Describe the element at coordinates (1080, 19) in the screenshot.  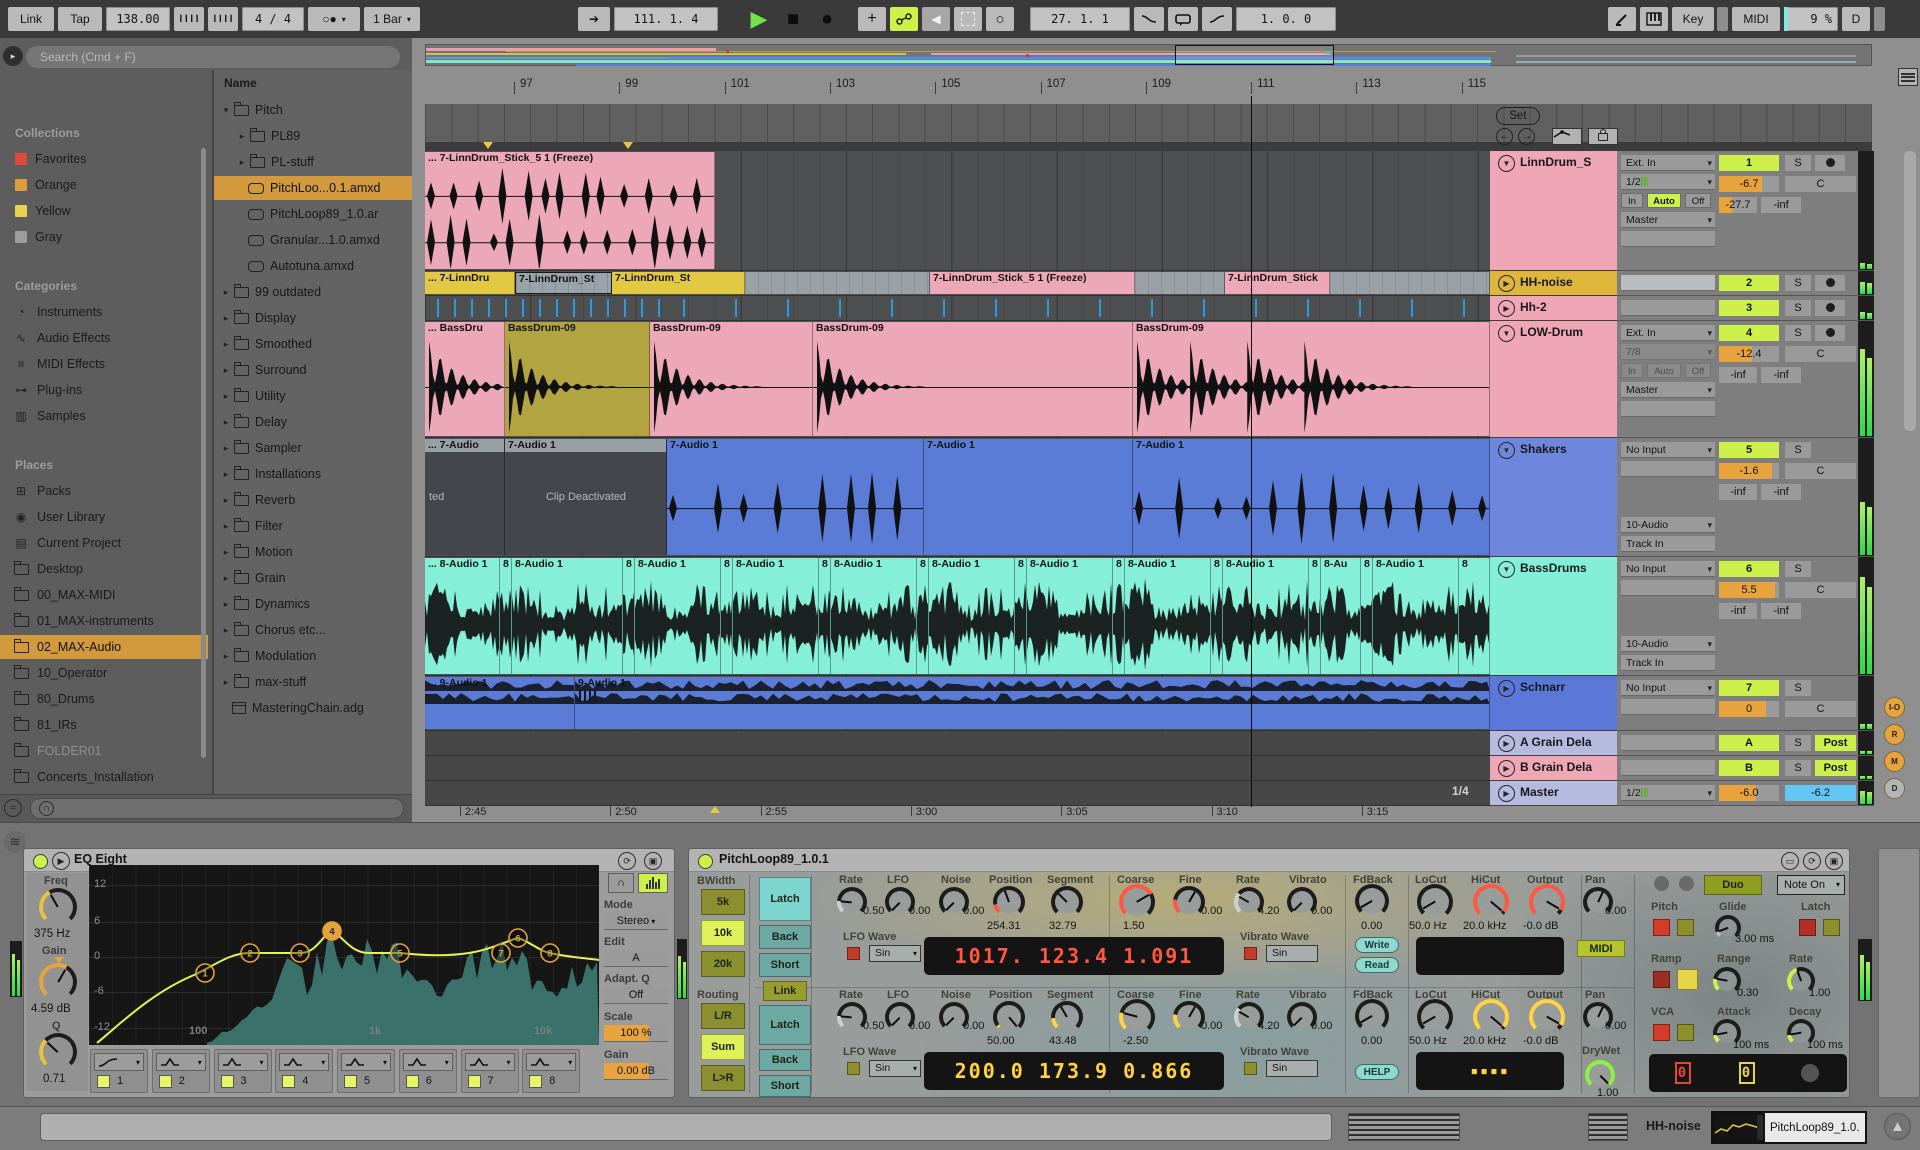
I see `loop-start-display: 27. 1. 1` at that location.